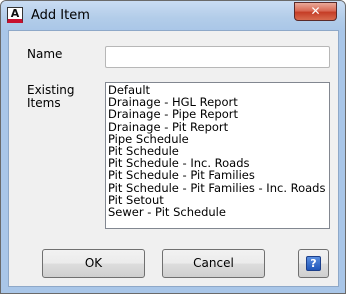  What do you see at coordinates (217, 114) in the screenshot?
I see `list-item: Drainage - Pipe Report` at bounding box center [217, 114].